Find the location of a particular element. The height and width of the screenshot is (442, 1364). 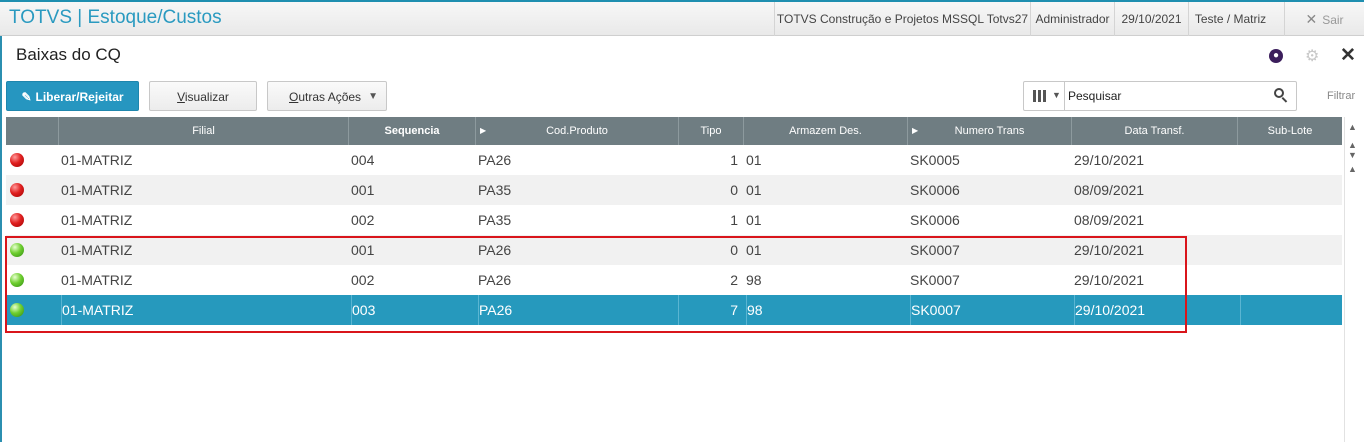

search-input is located at coordinates (1168, 96).